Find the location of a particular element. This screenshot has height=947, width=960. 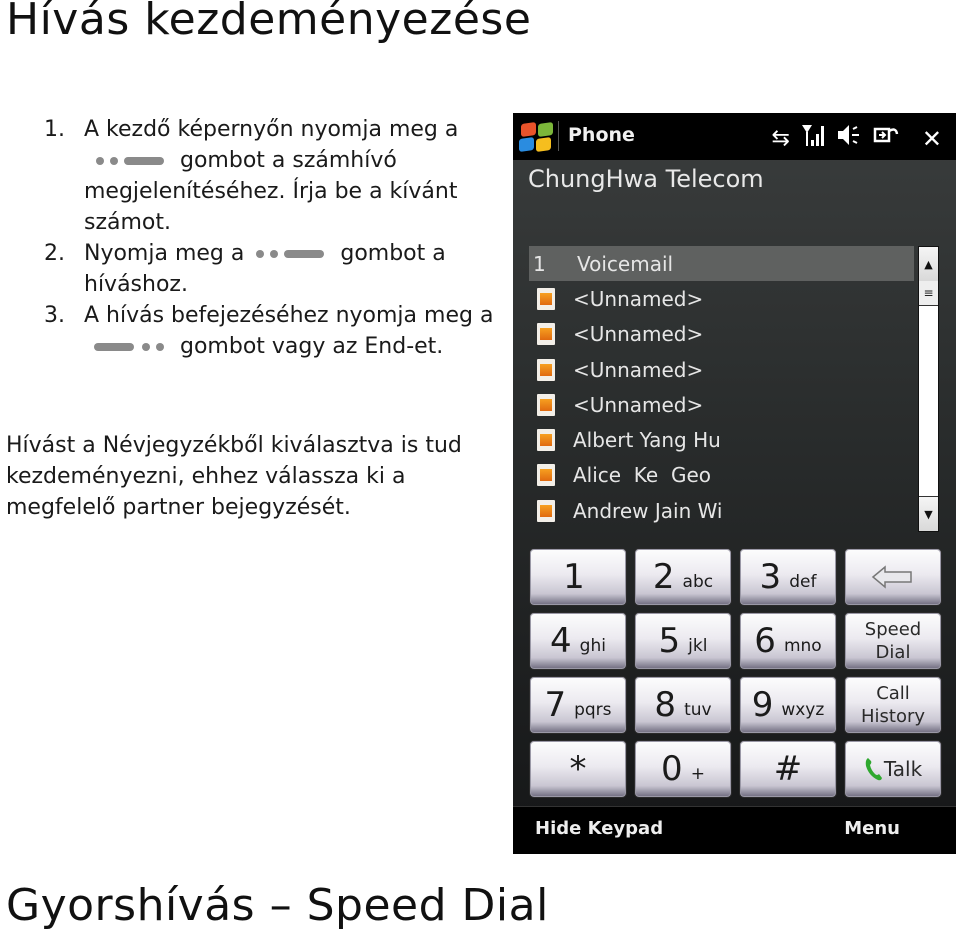

grip-icon: ≡ is located at coordinates (928, 293).